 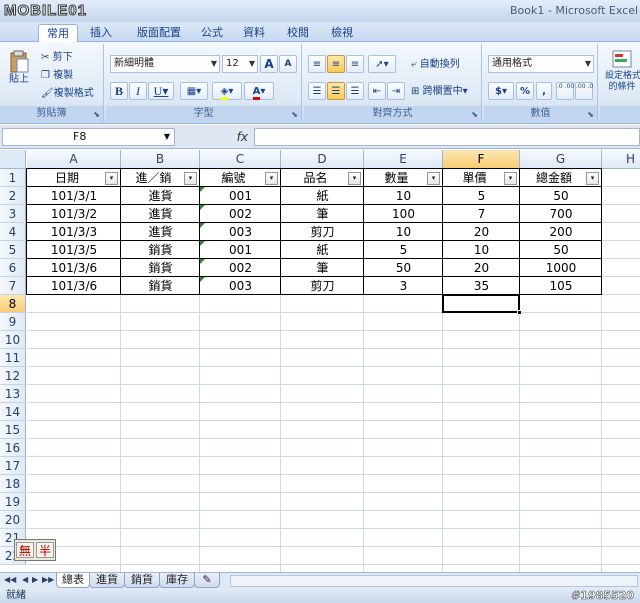 I want to click on cut-button: ✂ 剪下, so click(x=70, y=57).